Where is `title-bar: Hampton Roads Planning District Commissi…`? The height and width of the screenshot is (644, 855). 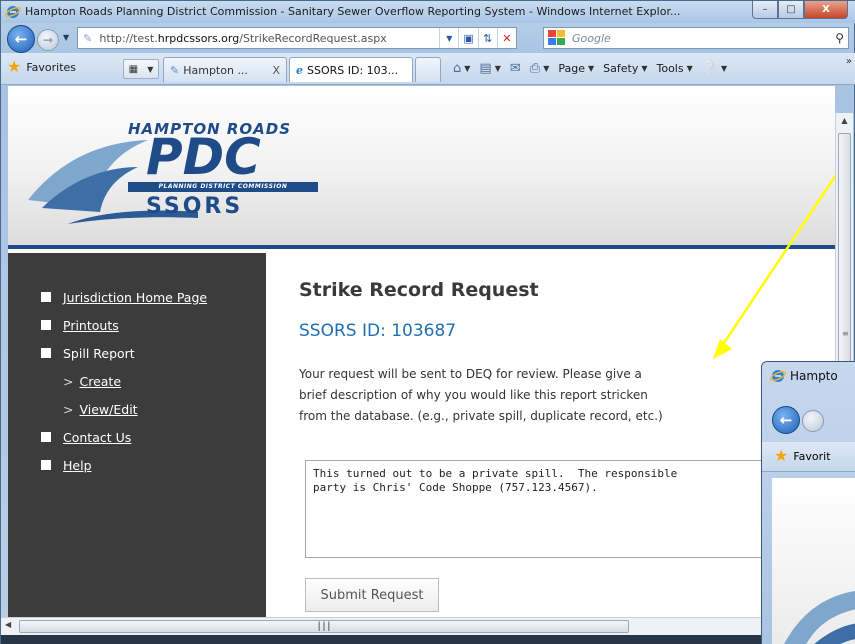 title-bar: Hampton Roads Planning District Commissi… is located at coordinates (428, 12).